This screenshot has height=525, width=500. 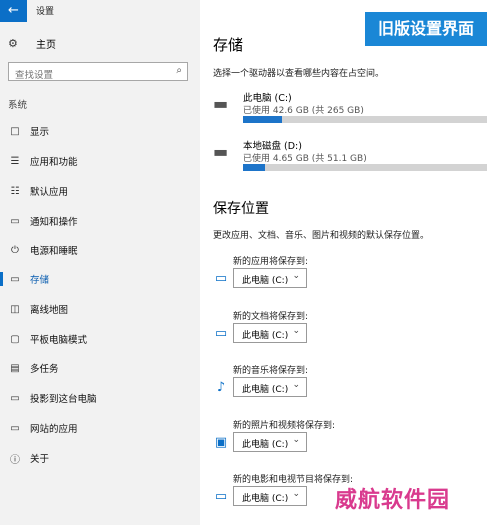 I want to click on sidebar-item-label: 通知和操作, so click(x=54, y=222).